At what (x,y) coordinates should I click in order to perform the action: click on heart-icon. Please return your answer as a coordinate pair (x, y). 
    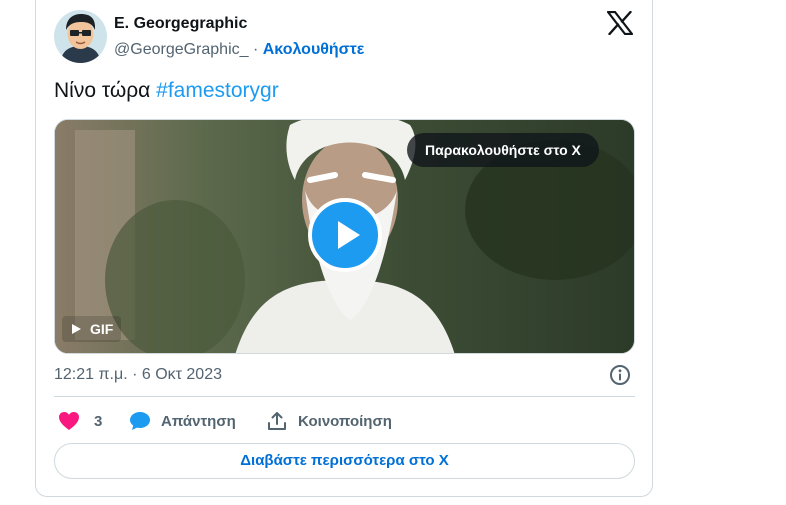
    Looking at the image, I should click on (69, 421).